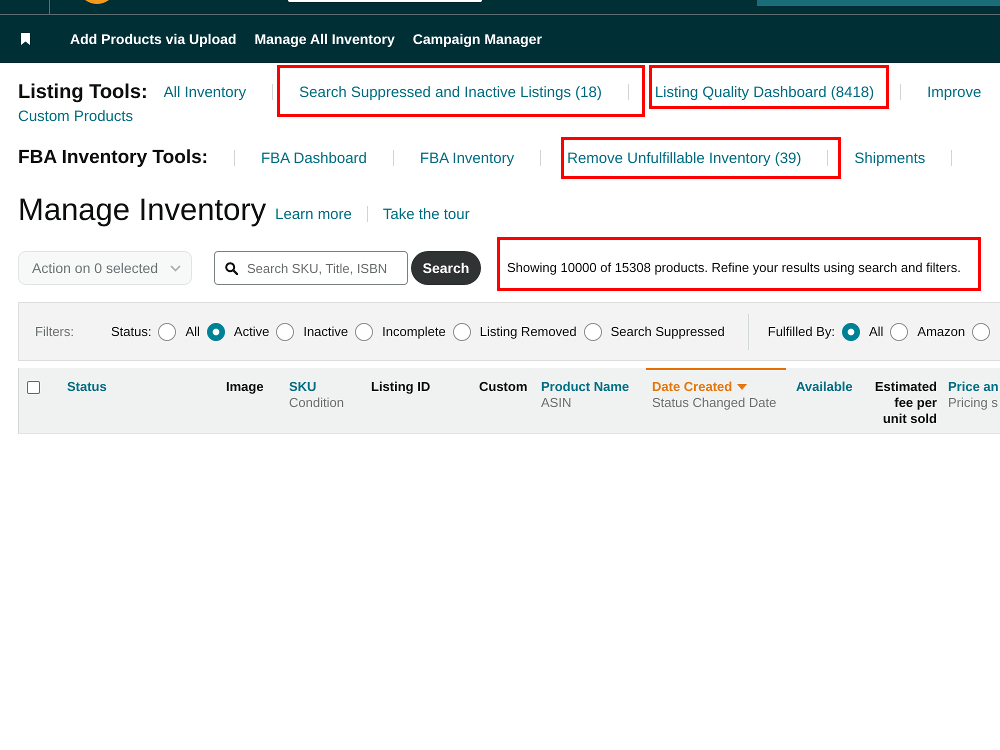 The image size is (1000, 750). What do you see at coordinates (83, 92) in the screenshot?
I see `section-title: Listing Tools:` at bounding box center [83, 92].